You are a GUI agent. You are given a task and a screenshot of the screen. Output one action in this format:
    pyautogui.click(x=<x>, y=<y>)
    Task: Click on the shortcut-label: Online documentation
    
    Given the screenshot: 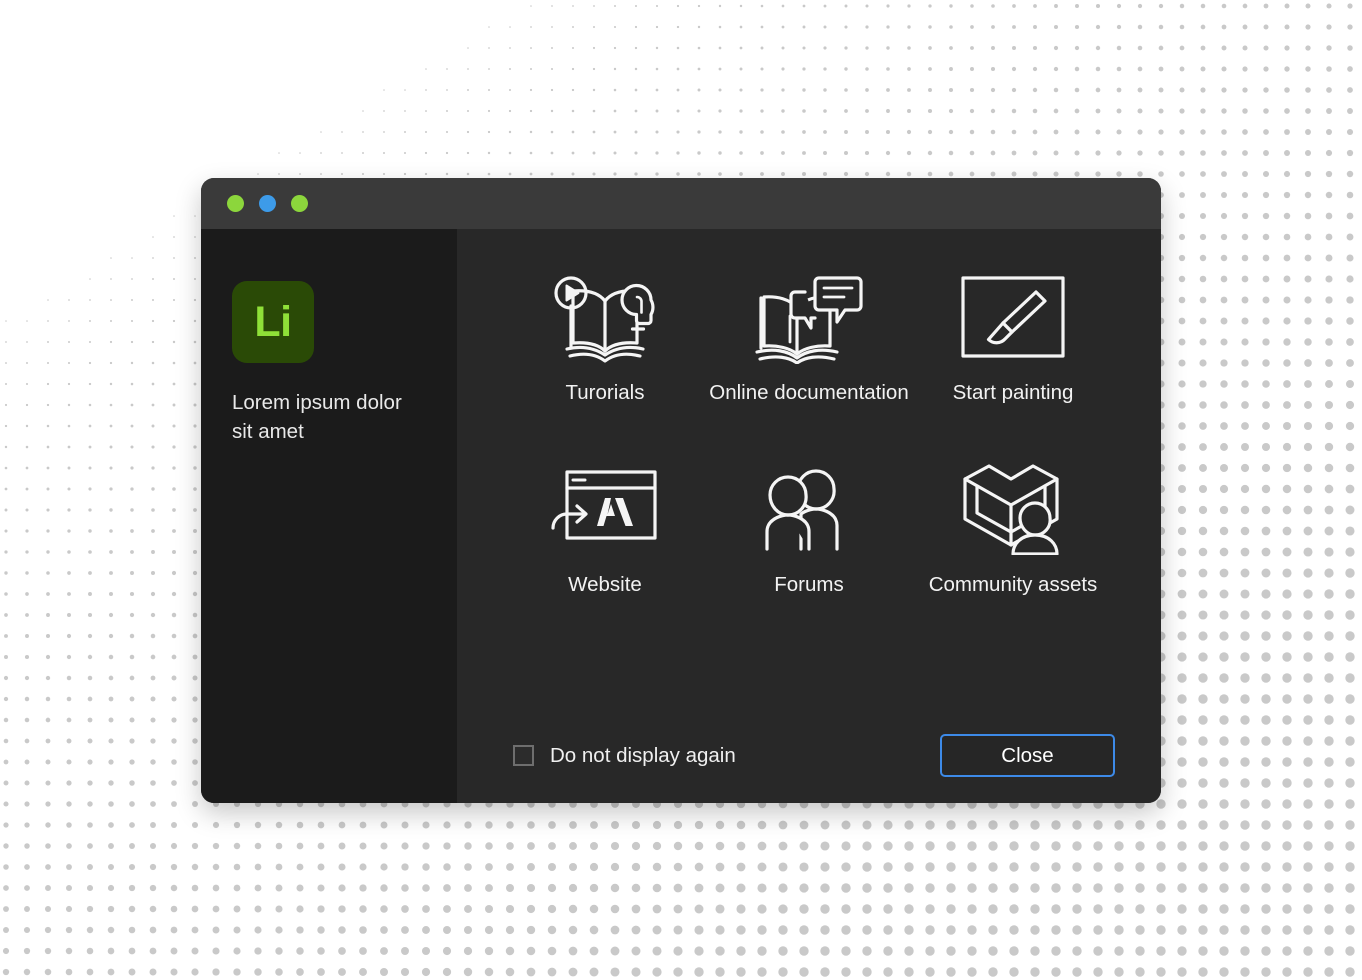 What is the action you would take?
    pyautogui.click(x=809, y=392)
    